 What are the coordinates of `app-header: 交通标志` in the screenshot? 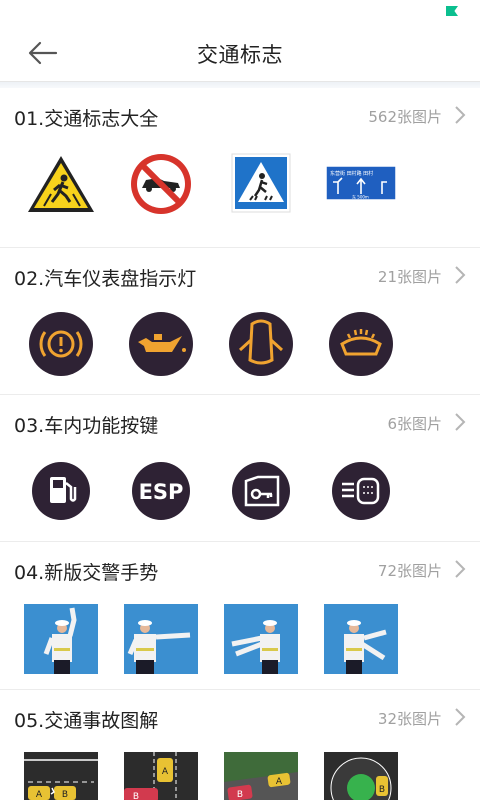 It's located at (240, 55).